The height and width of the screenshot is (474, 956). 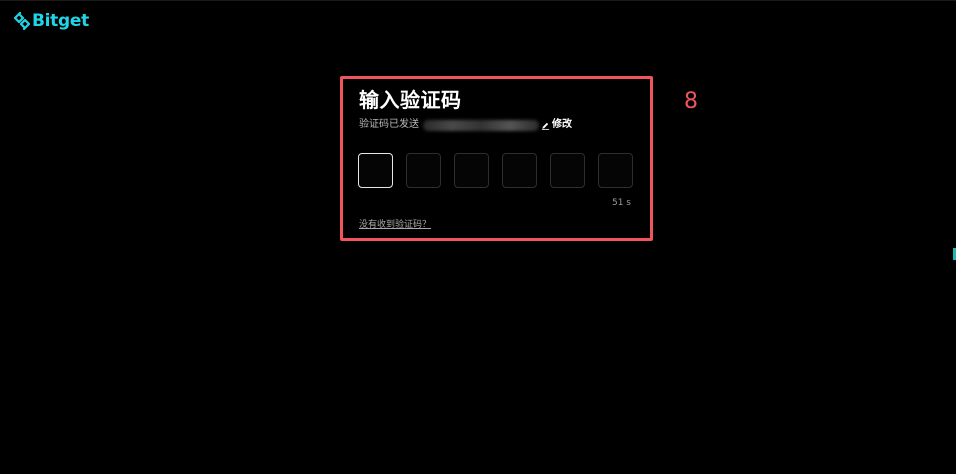 I want to click on edit-contact-button: 修改, so click(x=556, y=125).